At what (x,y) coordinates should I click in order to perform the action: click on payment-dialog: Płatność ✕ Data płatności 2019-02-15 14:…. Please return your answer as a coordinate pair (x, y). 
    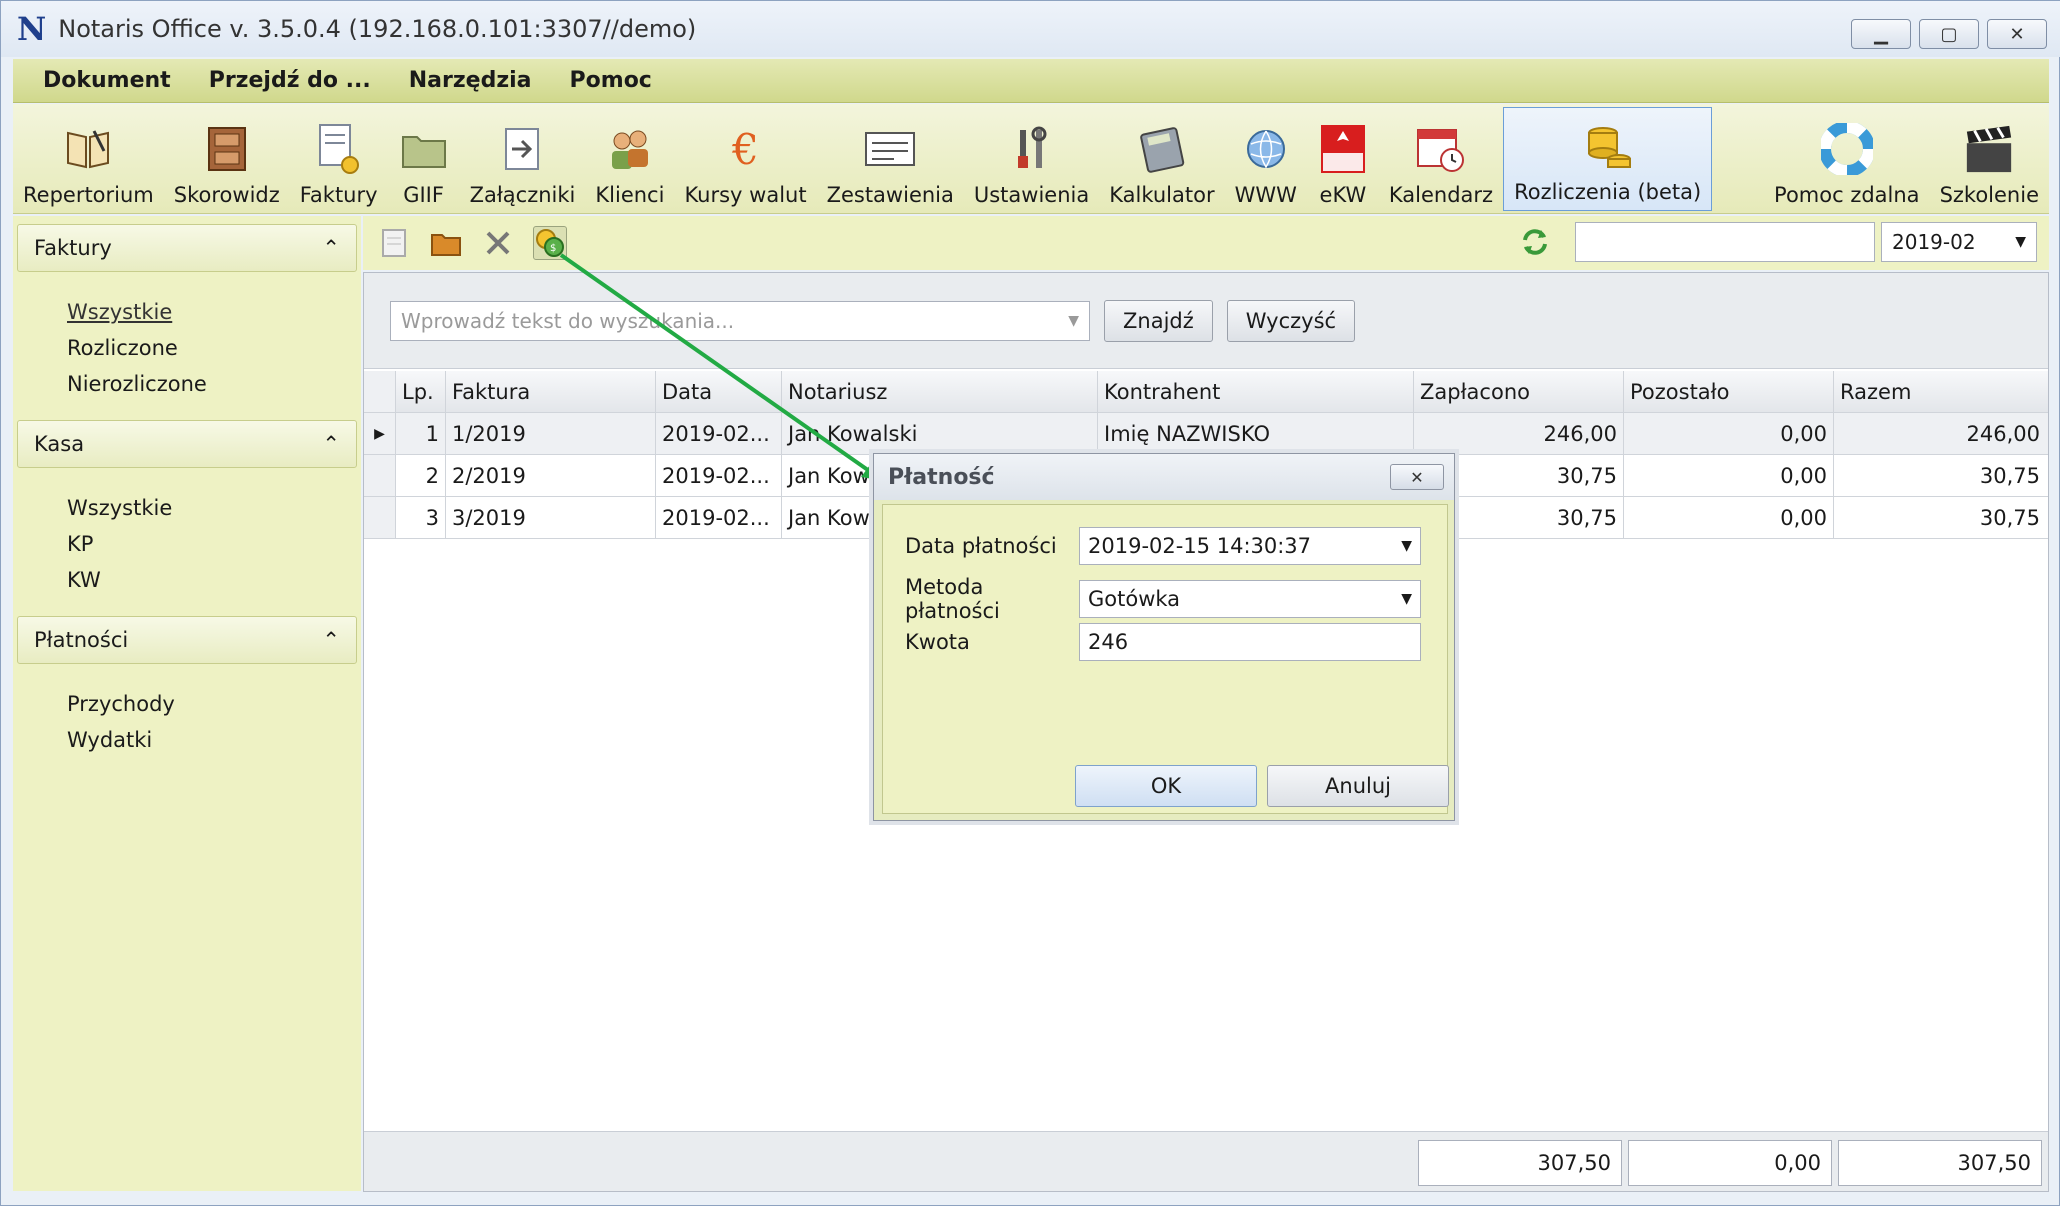
    Looking at the image, I should click on (1164, 637).